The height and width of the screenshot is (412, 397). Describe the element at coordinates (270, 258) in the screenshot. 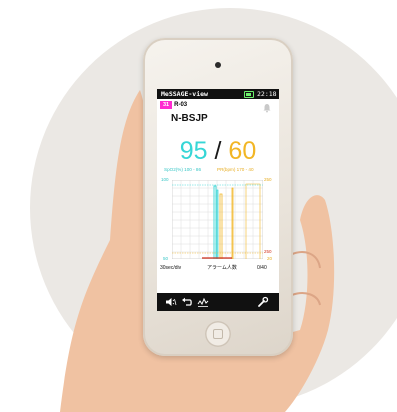

I see `pr-axis-bottom: 20` at that location.